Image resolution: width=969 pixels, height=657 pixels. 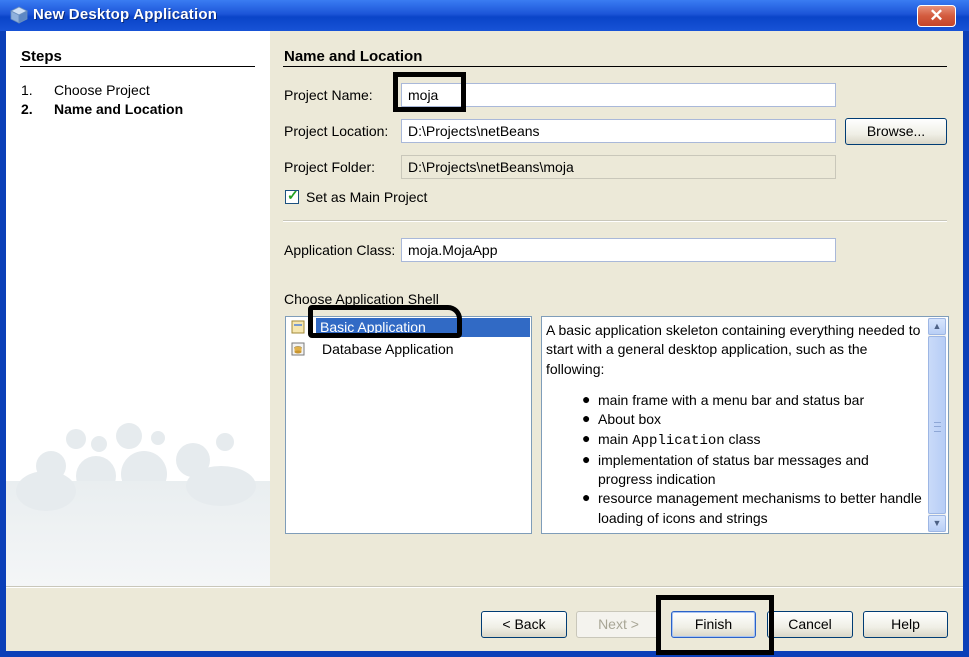 I want to click on form-icon, so click(x=298, y=327).